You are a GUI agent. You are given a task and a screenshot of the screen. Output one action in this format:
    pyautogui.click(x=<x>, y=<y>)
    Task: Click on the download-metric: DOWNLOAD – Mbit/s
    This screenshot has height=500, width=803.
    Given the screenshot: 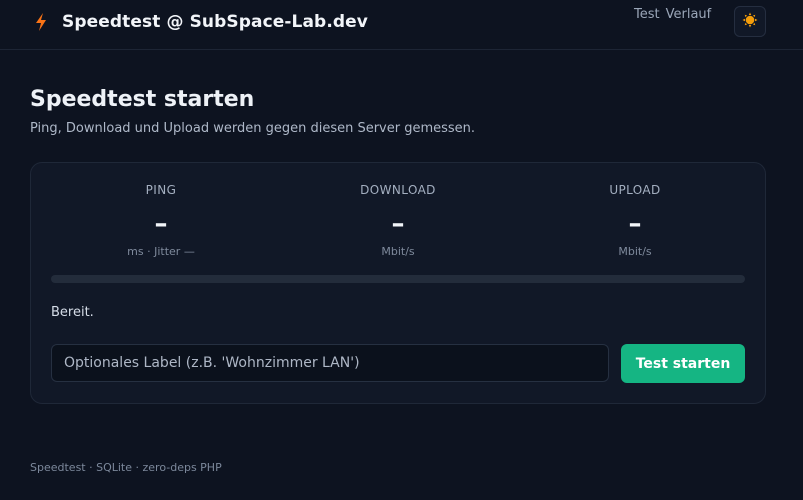 What is the action you would take?
    pyautogui.click(x=398, y=220)
    